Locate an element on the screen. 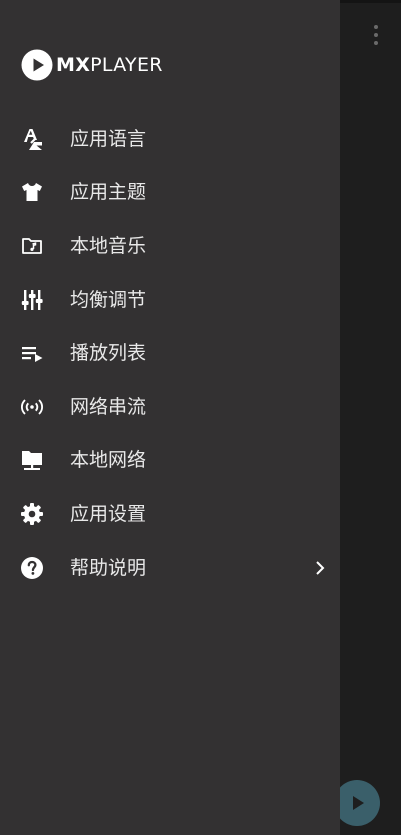  menu-item-local-music: 本地音乐 is located at coordinates (170, 246).